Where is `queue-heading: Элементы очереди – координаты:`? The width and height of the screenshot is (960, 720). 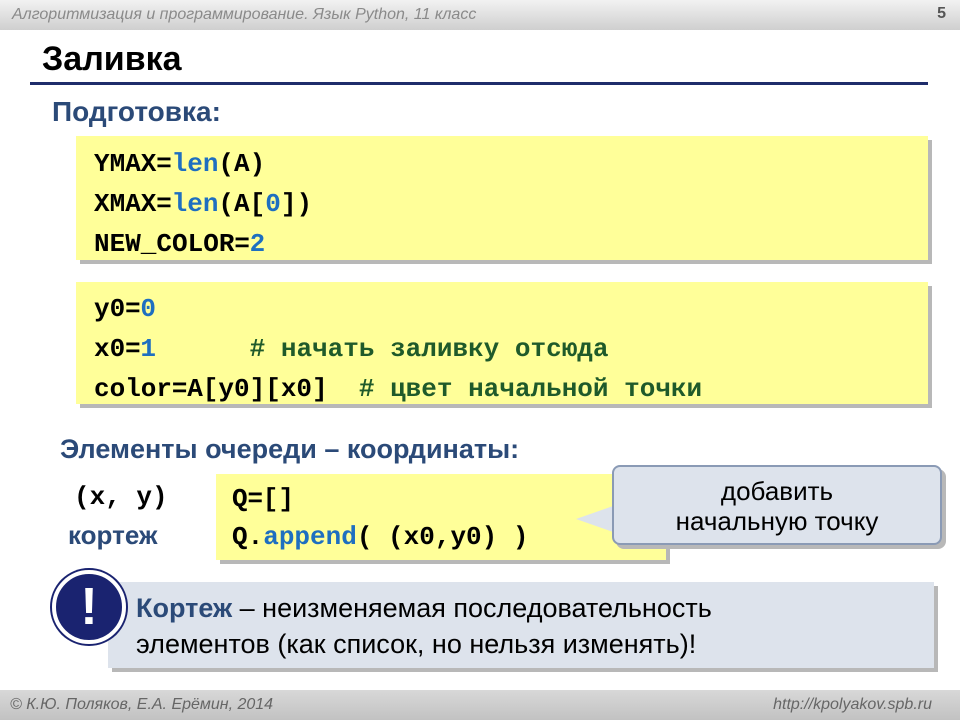
queue-heading: Элементы очереди – координаты: is located at coordinates (290, 449).